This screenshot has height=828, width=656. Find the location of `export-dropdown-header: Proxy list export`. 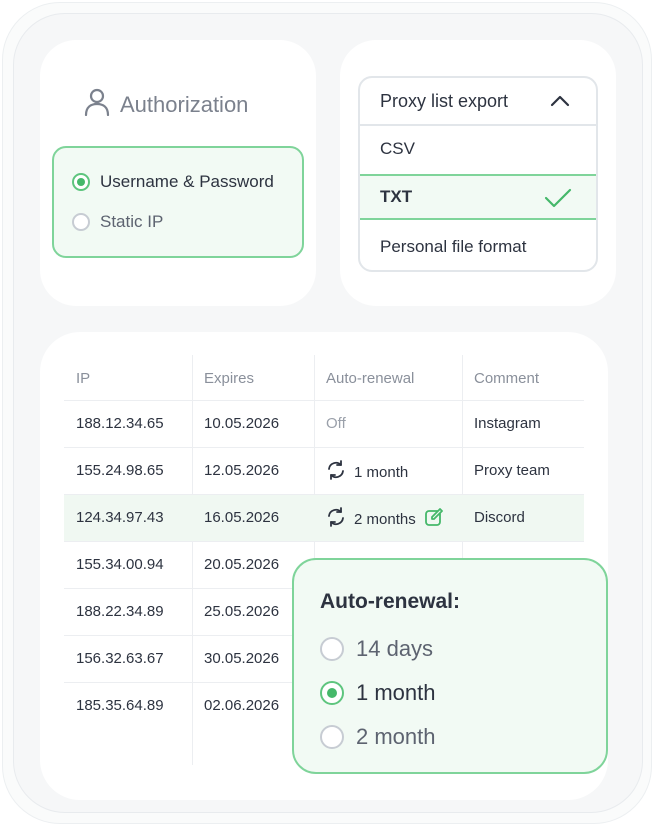

export-dropdown-header: Proxy list export is located at coordinates (478, 102).